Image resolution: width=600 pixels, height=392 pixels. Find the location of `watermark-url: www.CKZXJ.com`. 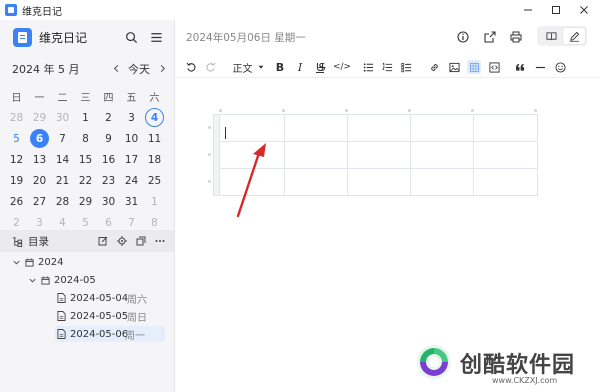

watermark-url: www.CKZXJ.com is located at coordinates (525, 380).